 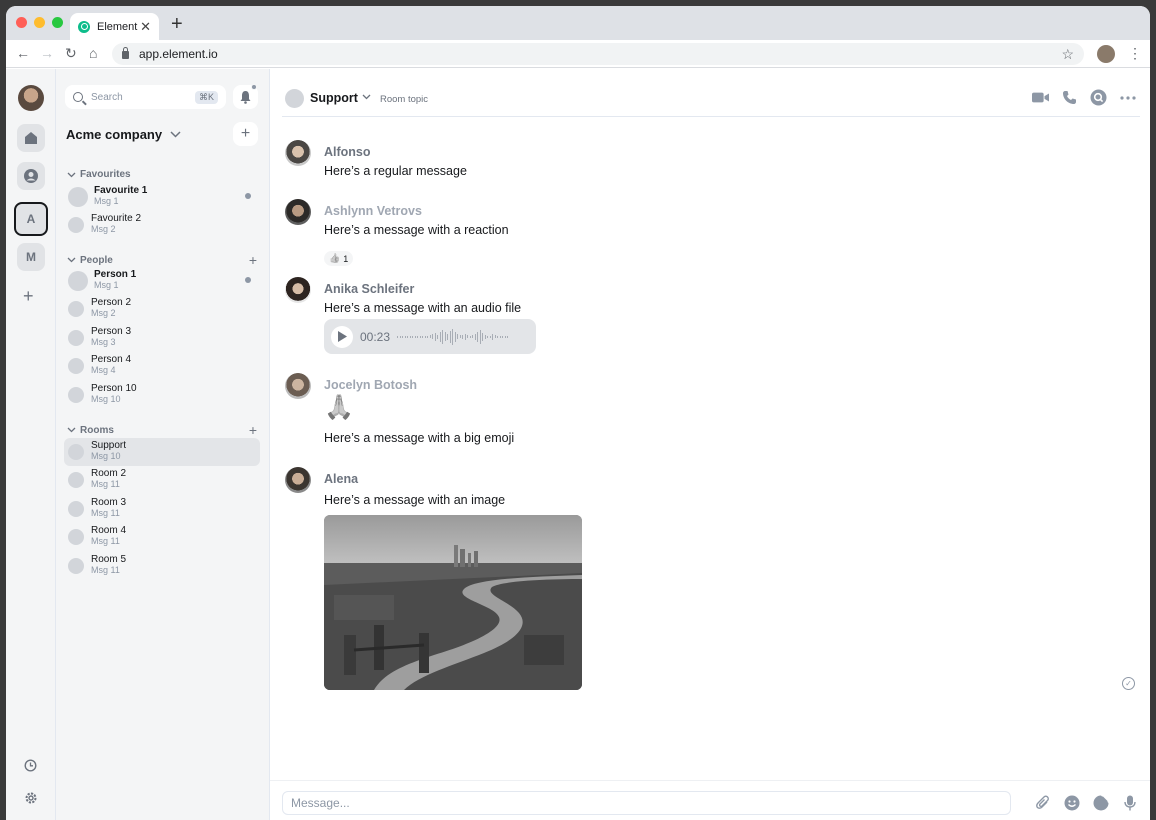 What do you see at coordinates (453, 602) in the screenshot?
I see `message-image` at bounding box center [453, 602].